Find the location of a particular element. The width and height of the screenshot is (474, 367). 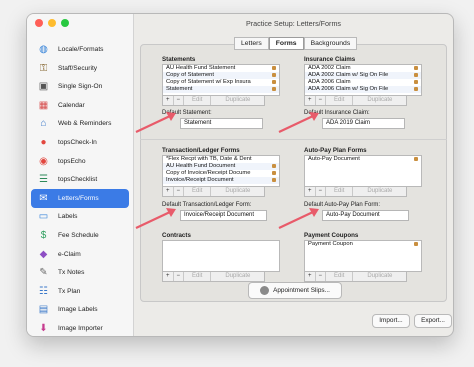

sidebar-item-fee-schedule: $ Fee Schedule is located at coordinates (80, 235).